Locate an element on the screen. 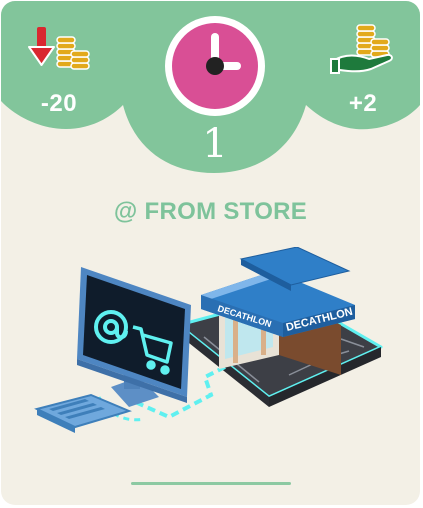  cost-value: -20 is located at coordinates (59, 103).